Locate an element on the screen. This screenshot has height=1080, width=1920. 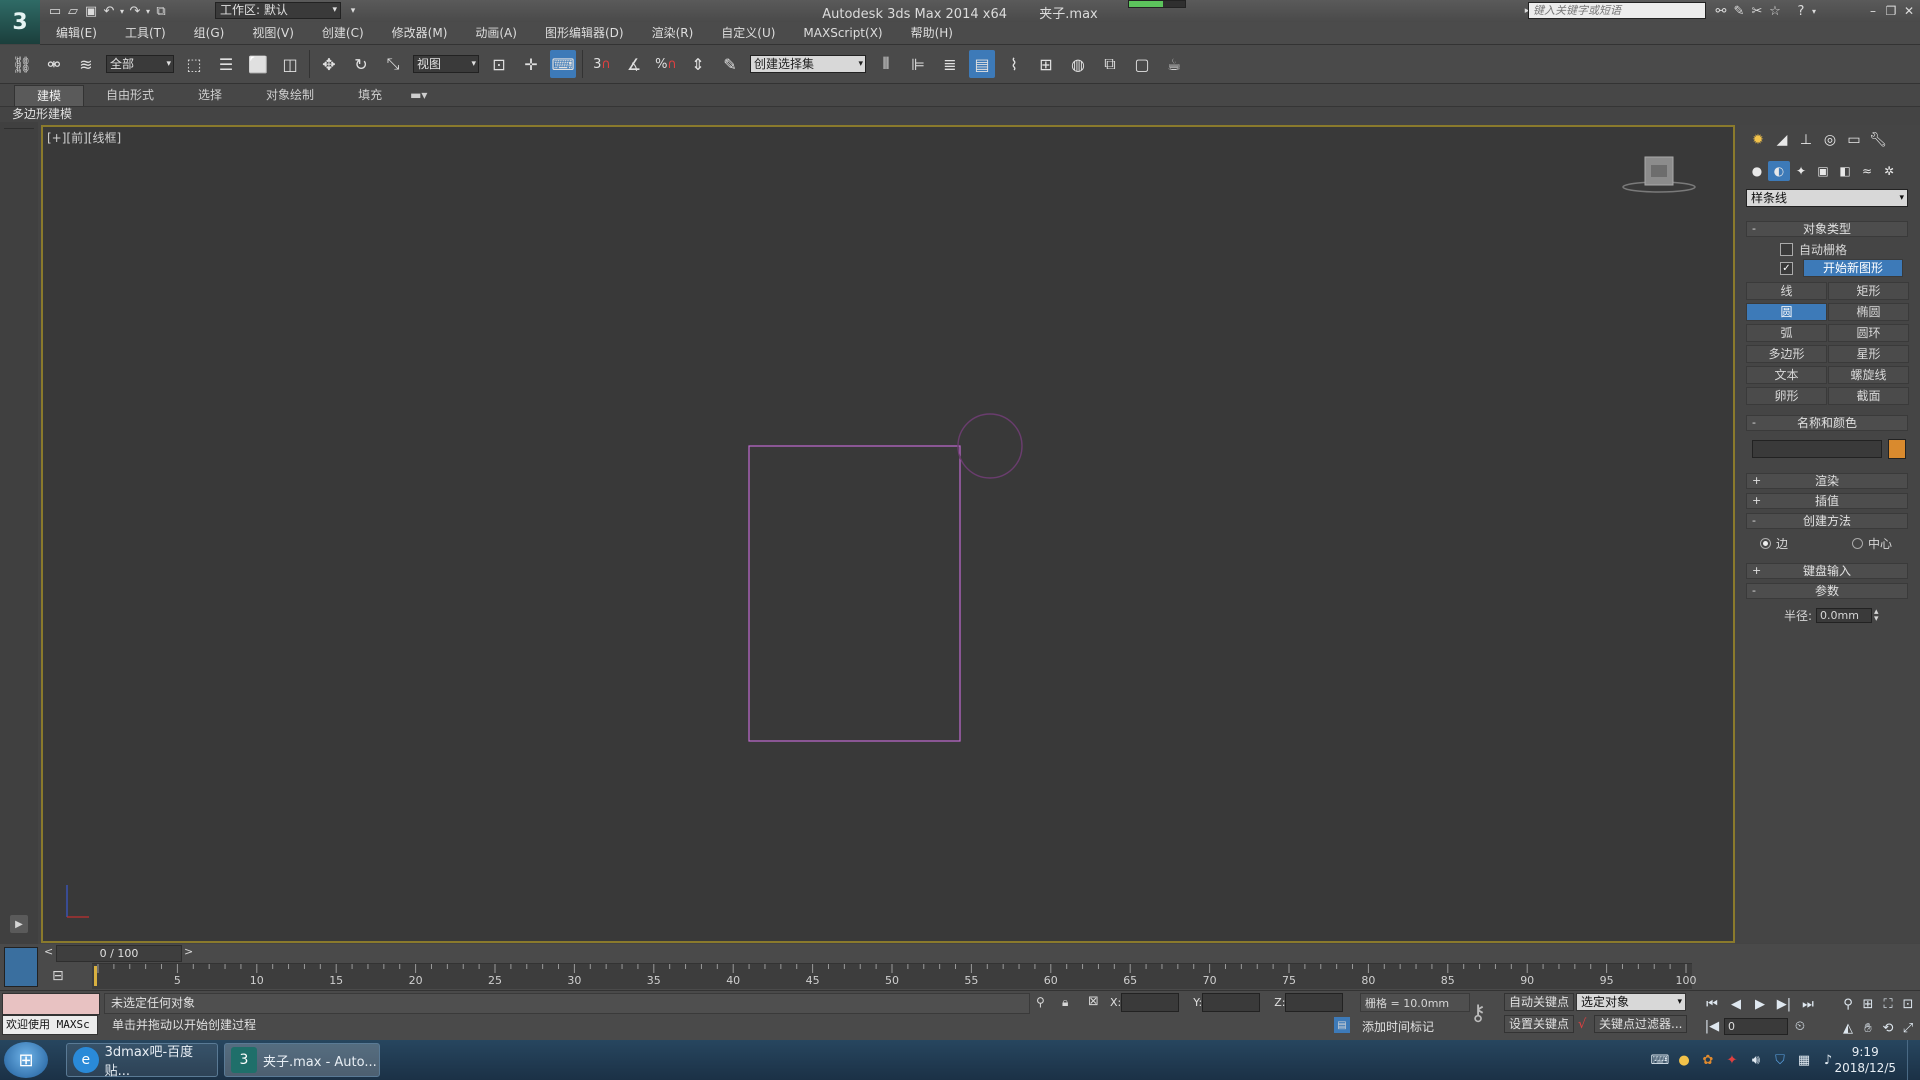
creation-center-radio is located at coordinates (1857, 543).